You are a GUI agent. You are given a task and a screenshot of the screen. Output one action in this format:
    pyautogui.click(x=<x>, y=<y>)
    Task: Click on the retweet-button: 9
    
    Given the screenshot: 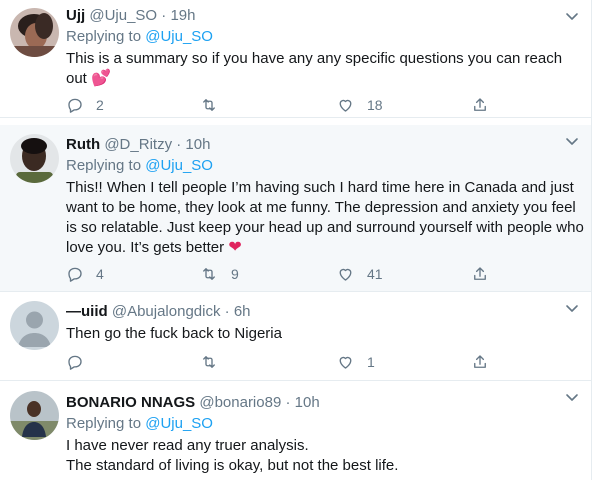 What is the action you would take?
    pyautogui.click(x=219, y=274)
    